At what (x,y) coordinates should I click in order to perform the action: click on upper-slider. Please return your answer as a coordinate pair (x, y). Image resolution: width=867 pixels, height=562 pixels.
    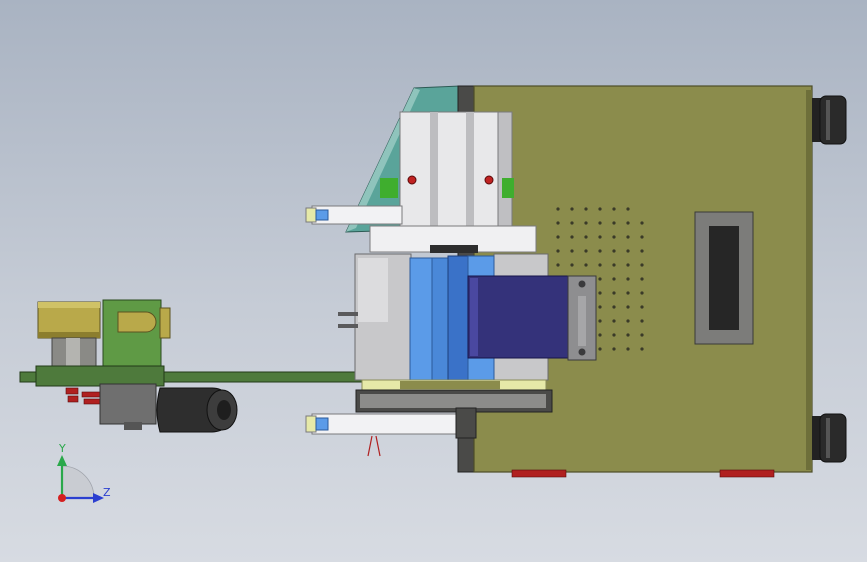
    Looking at the image, I should click on (421, 182).